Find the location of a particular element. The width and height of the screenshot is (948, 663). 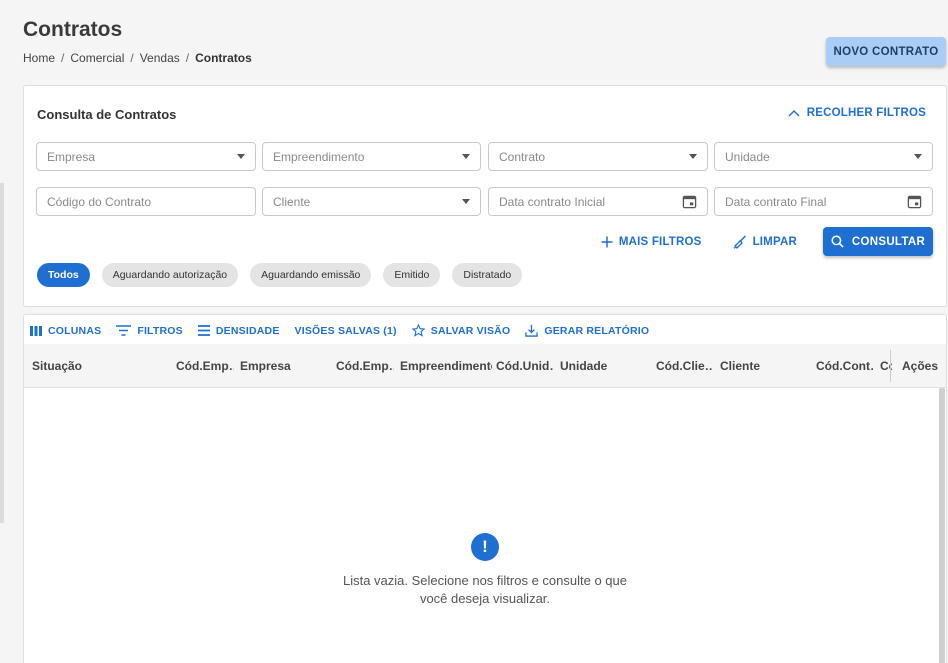

chip-aguardando-autorizacao: Aguardando autorização is located at coordinates (170, 275).